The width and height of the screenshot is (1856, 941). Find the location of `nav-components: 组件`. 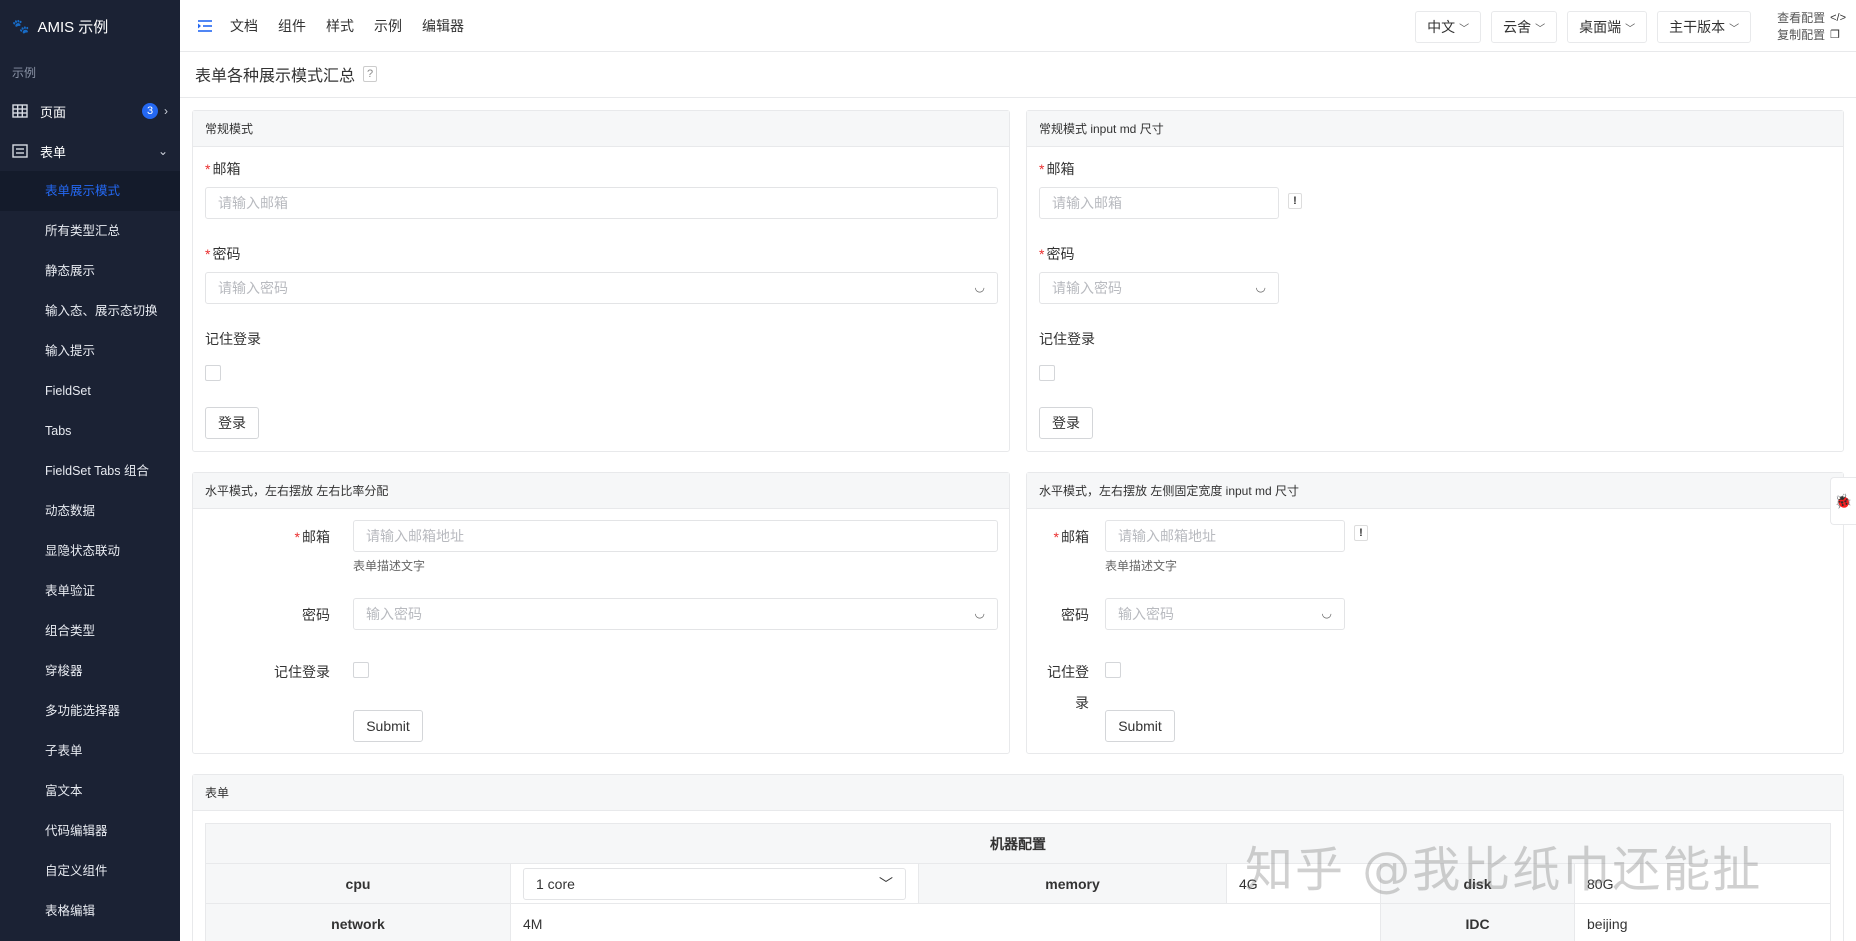

nav-components: 组件 is located at coordinates (292, 26).